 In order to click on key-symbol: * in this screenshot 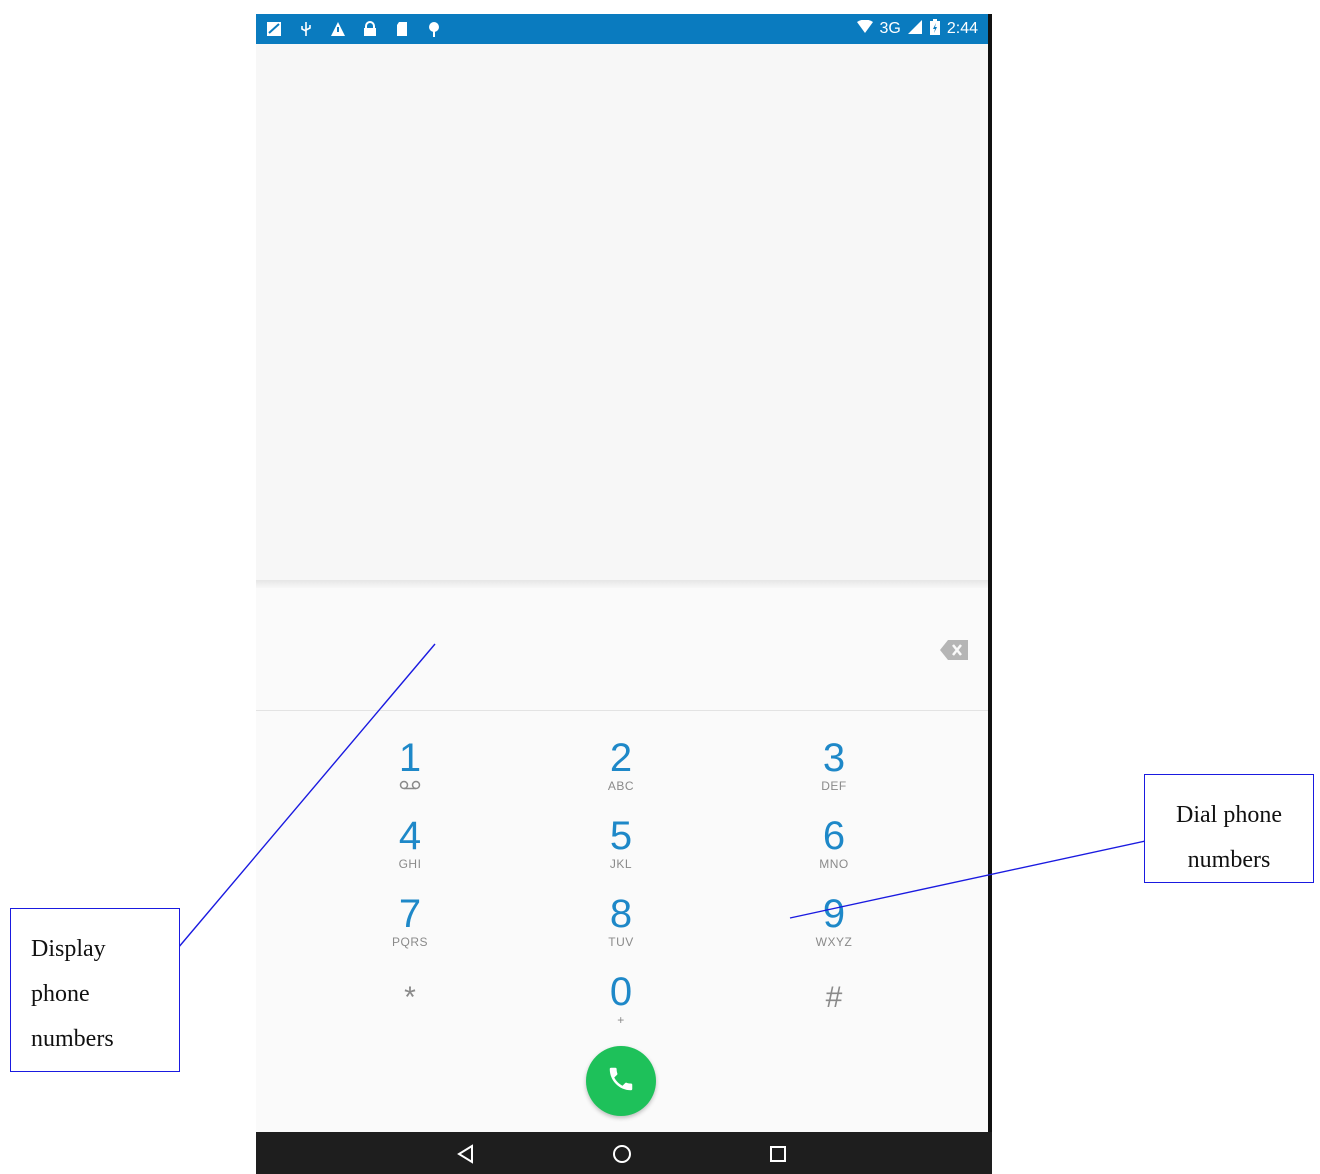, I will do `click(410, 997)`.